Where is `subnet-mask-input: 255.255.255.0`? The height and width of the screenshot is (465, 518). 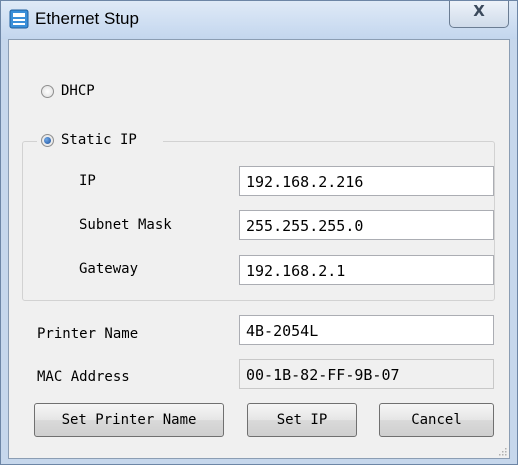
subnet-mask-input: 255.255.255.0 is located at coordinates (366, 225).